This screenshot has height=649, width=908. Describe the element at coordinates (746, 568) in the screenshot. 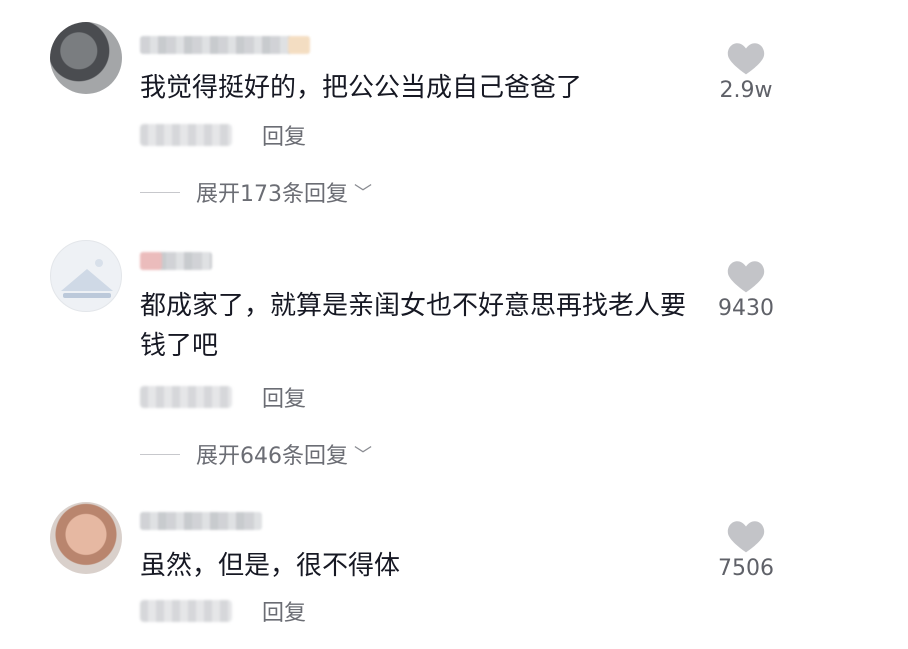

I see `like-count: 7506` at that location.